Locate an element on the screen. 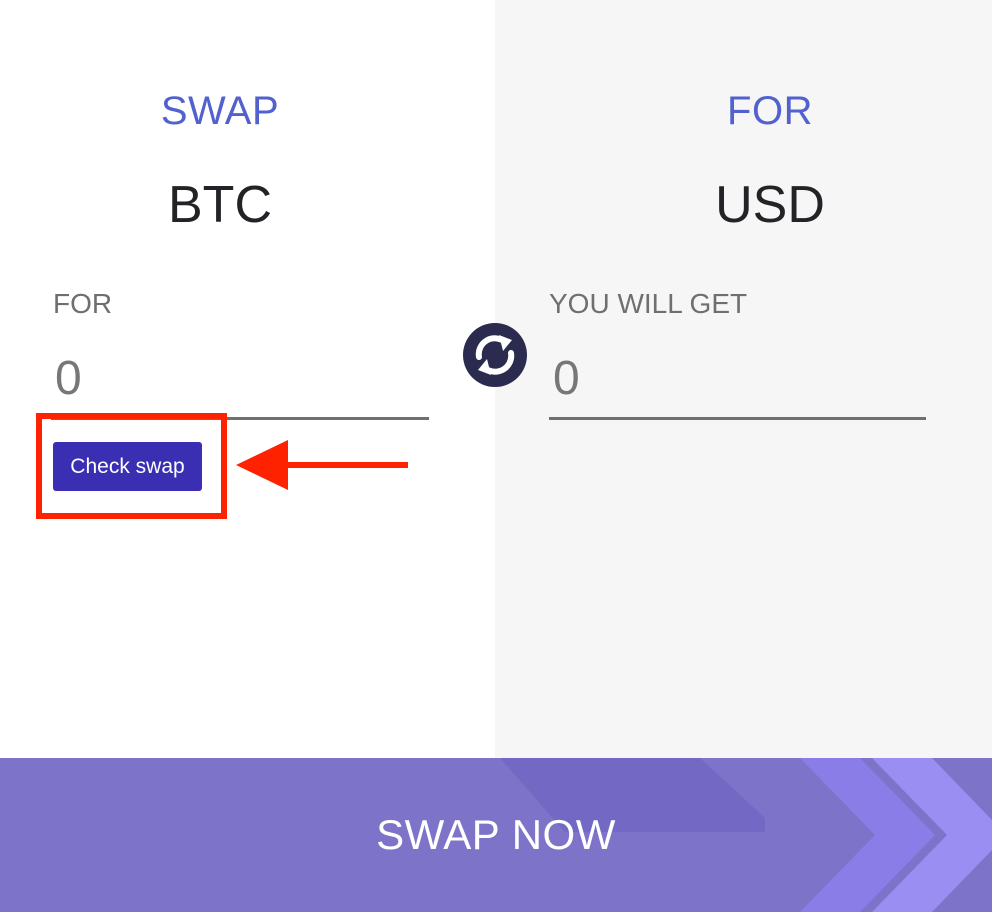 The image size is (992, 912). exchange-arrows-icon is located at coordinates (495, 355).